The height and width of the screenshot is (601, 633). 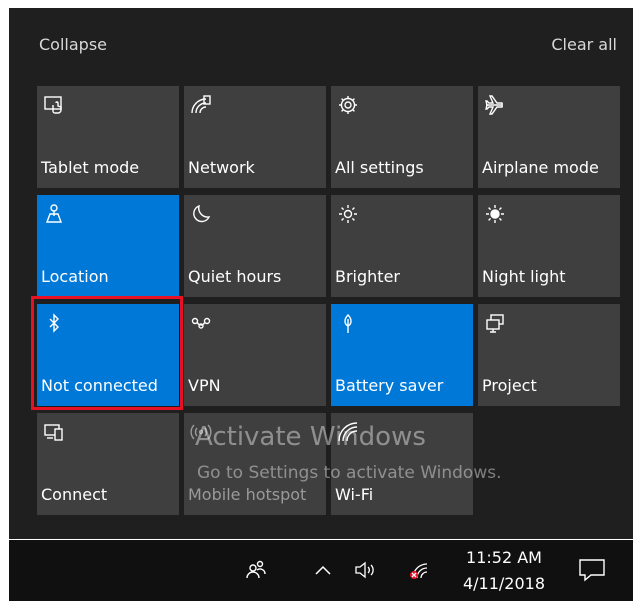 What do you see at coordinates (108, 137) in the screenshot?
I see `tile-tablet-mode: Tablet mode` at bounding box center [108, 137].